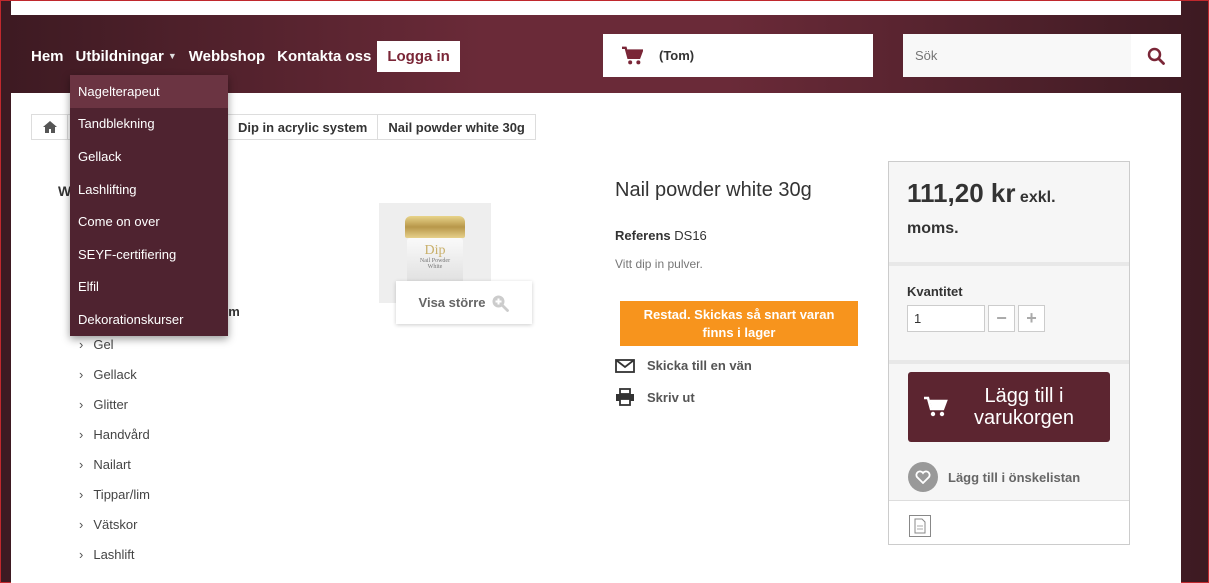 This screenshot has height=583, width=1209. Describe the element at coordinates (933, 228) in the screenshot. I see `price-suffix-line2: moms.` at that location.